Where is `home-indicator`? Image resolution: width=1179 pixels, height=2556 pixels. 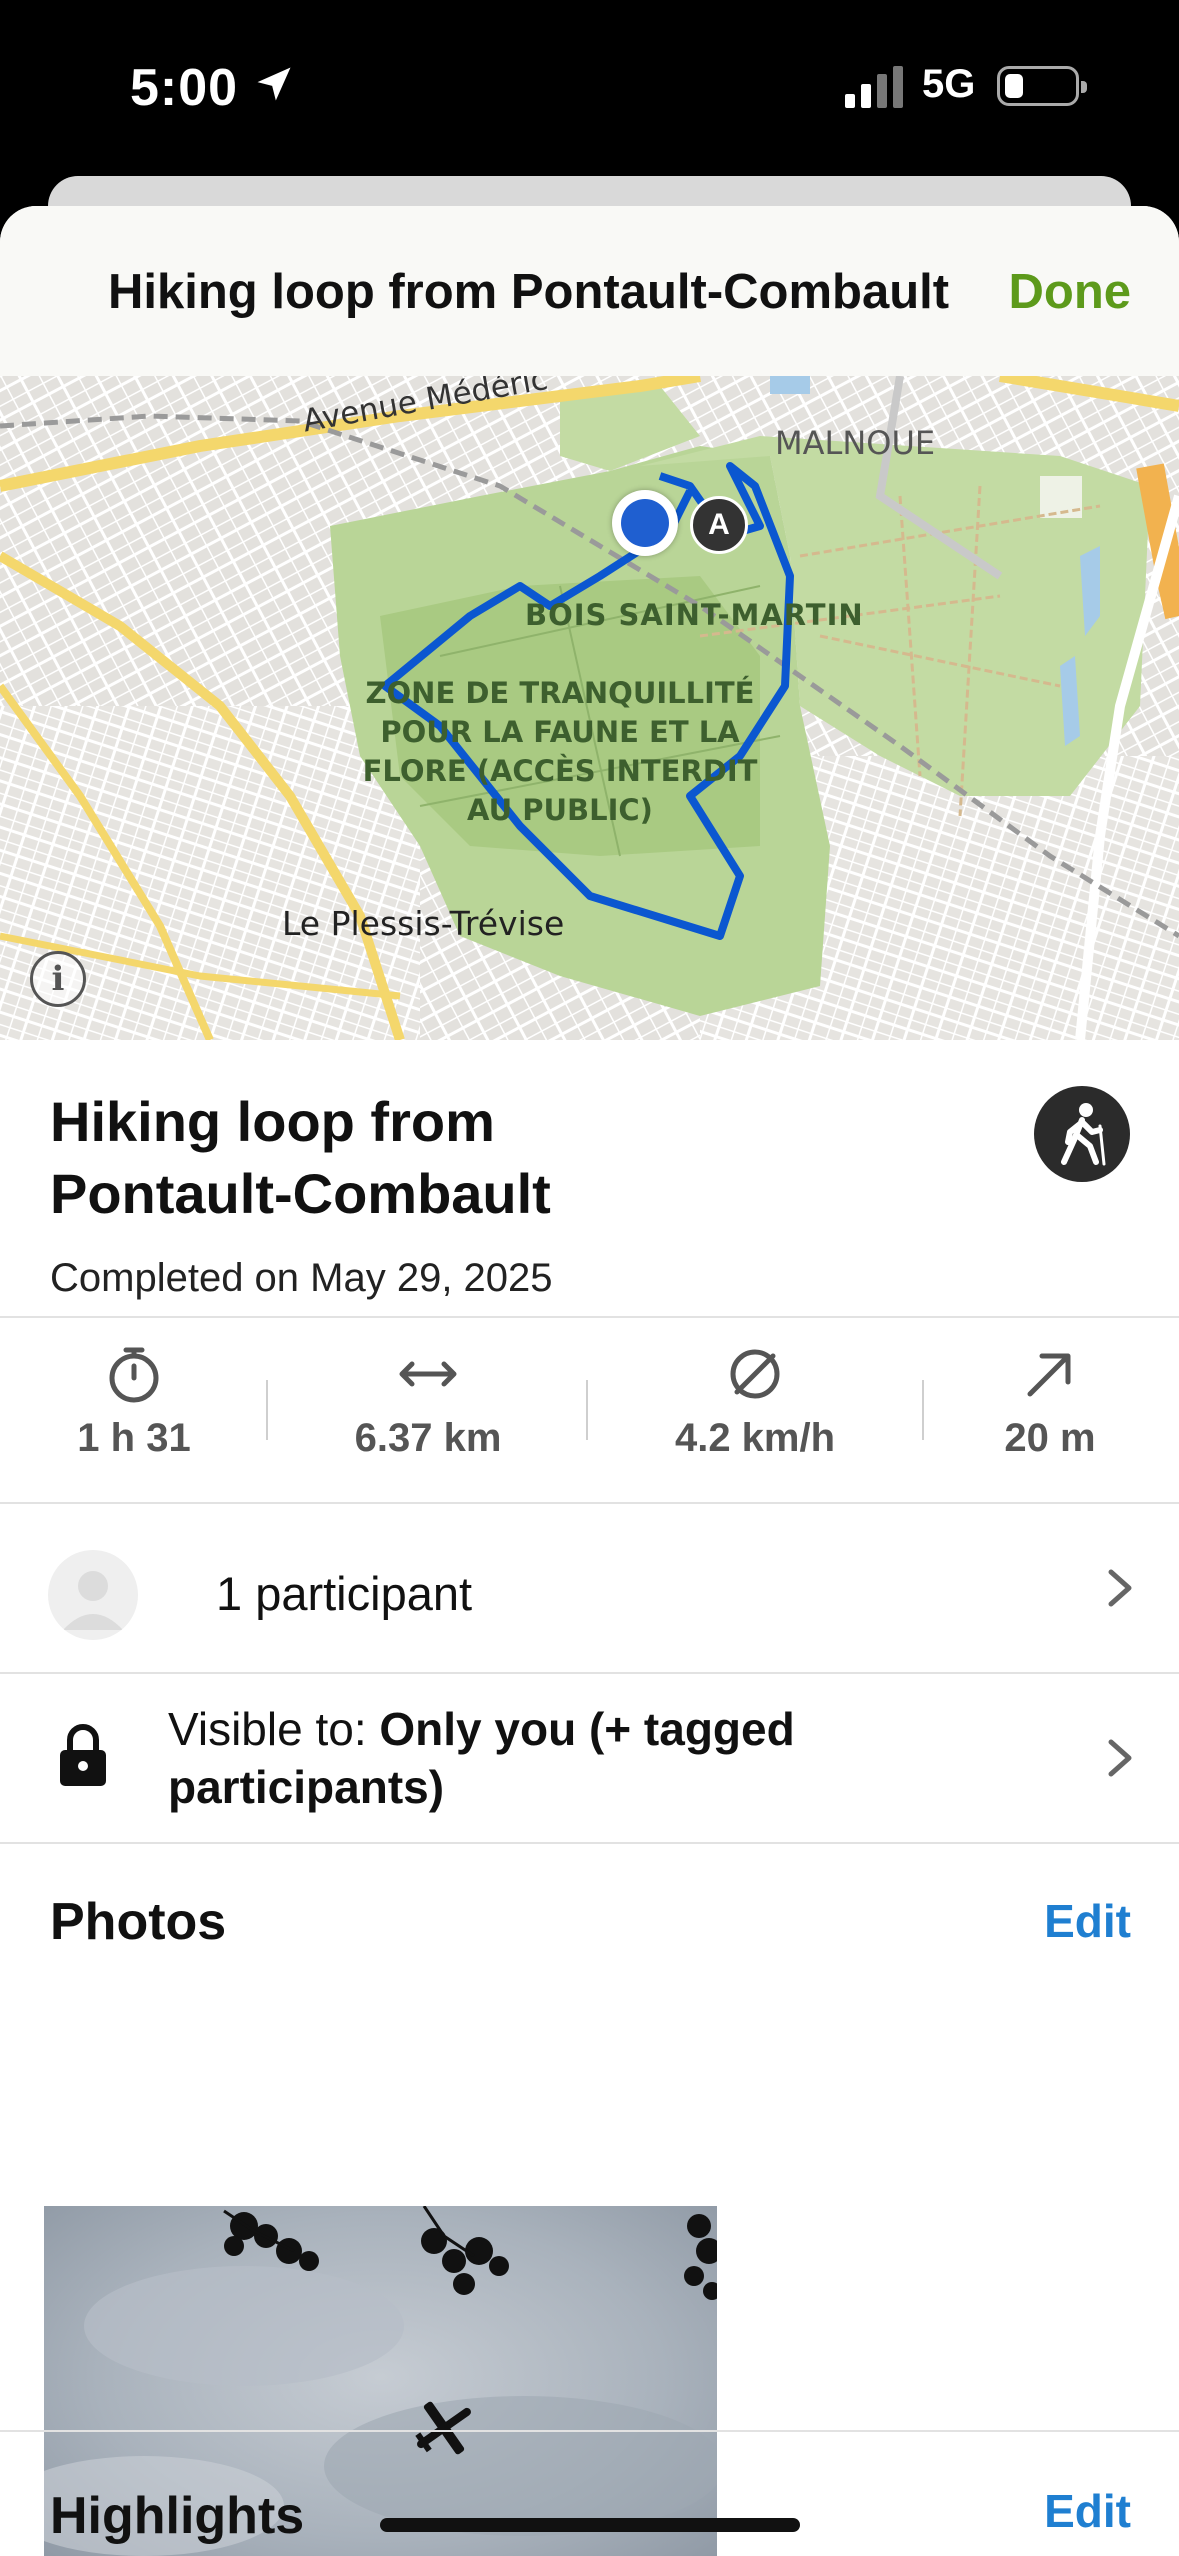
home-indicator is located at coordinates (590, 2525).